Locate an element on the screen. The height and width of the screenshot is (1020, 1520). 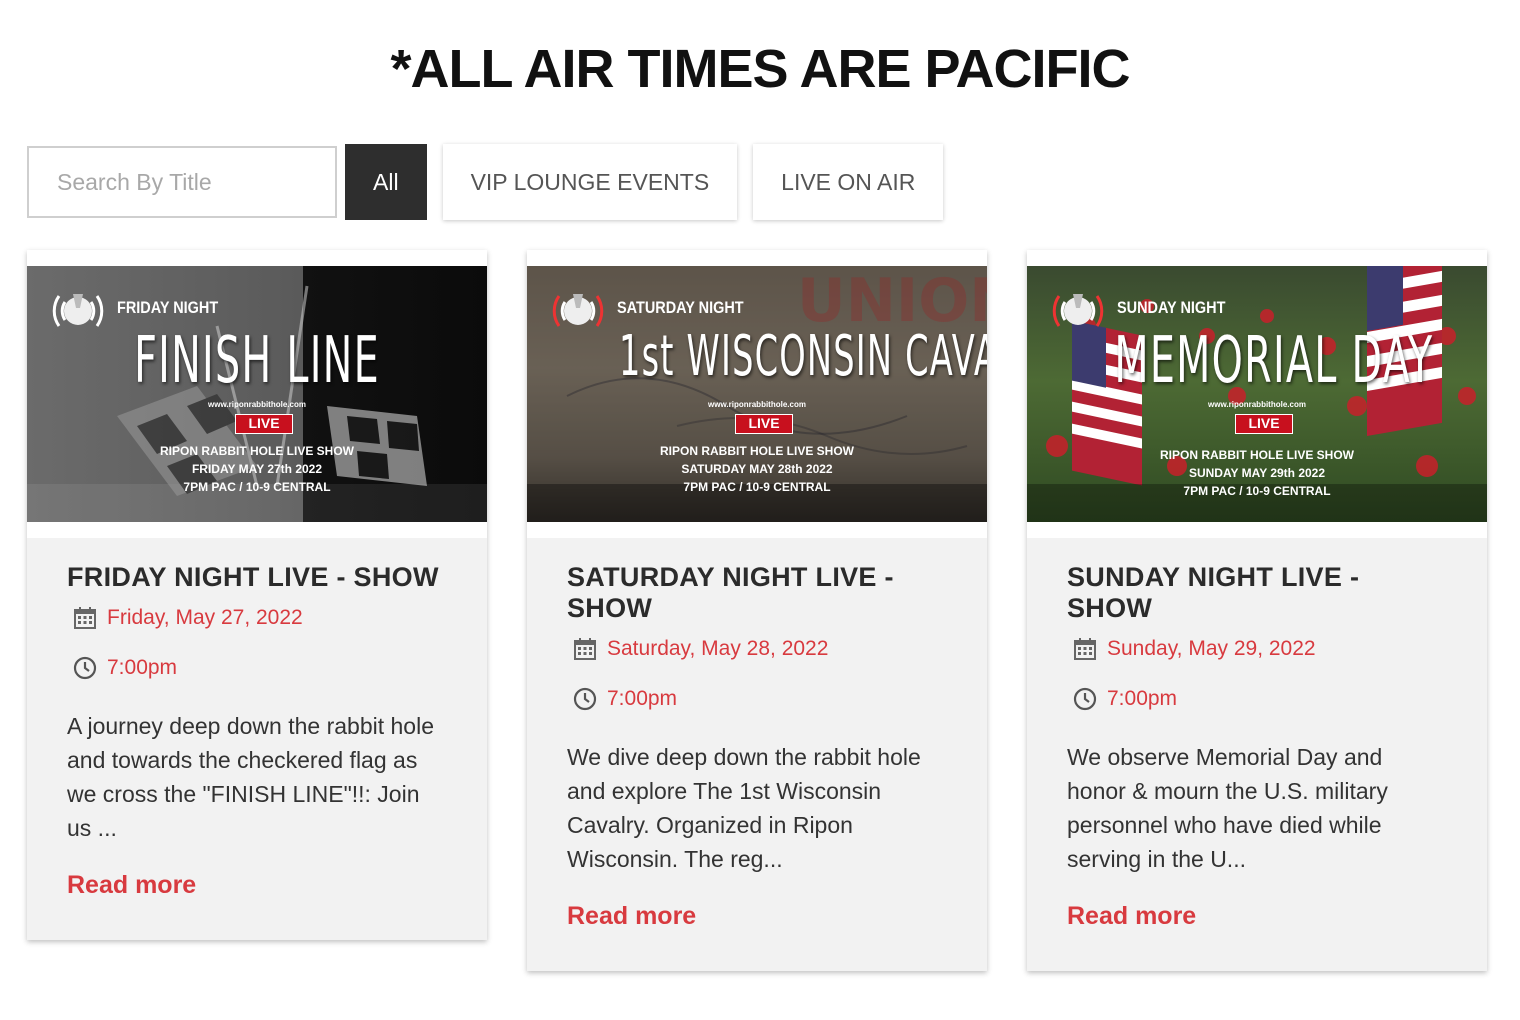
search-input is located at coordinates (182, 182).